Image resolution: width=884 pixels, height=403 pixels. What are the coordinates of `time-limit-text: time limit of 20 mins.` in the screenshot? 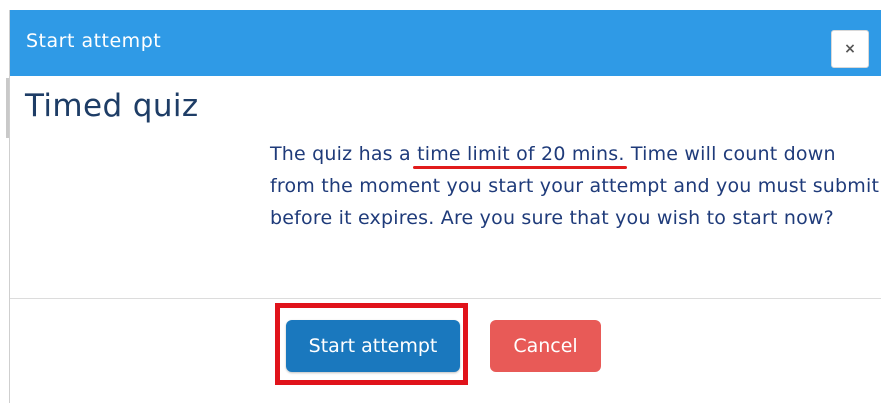 It's located at (521, 154).